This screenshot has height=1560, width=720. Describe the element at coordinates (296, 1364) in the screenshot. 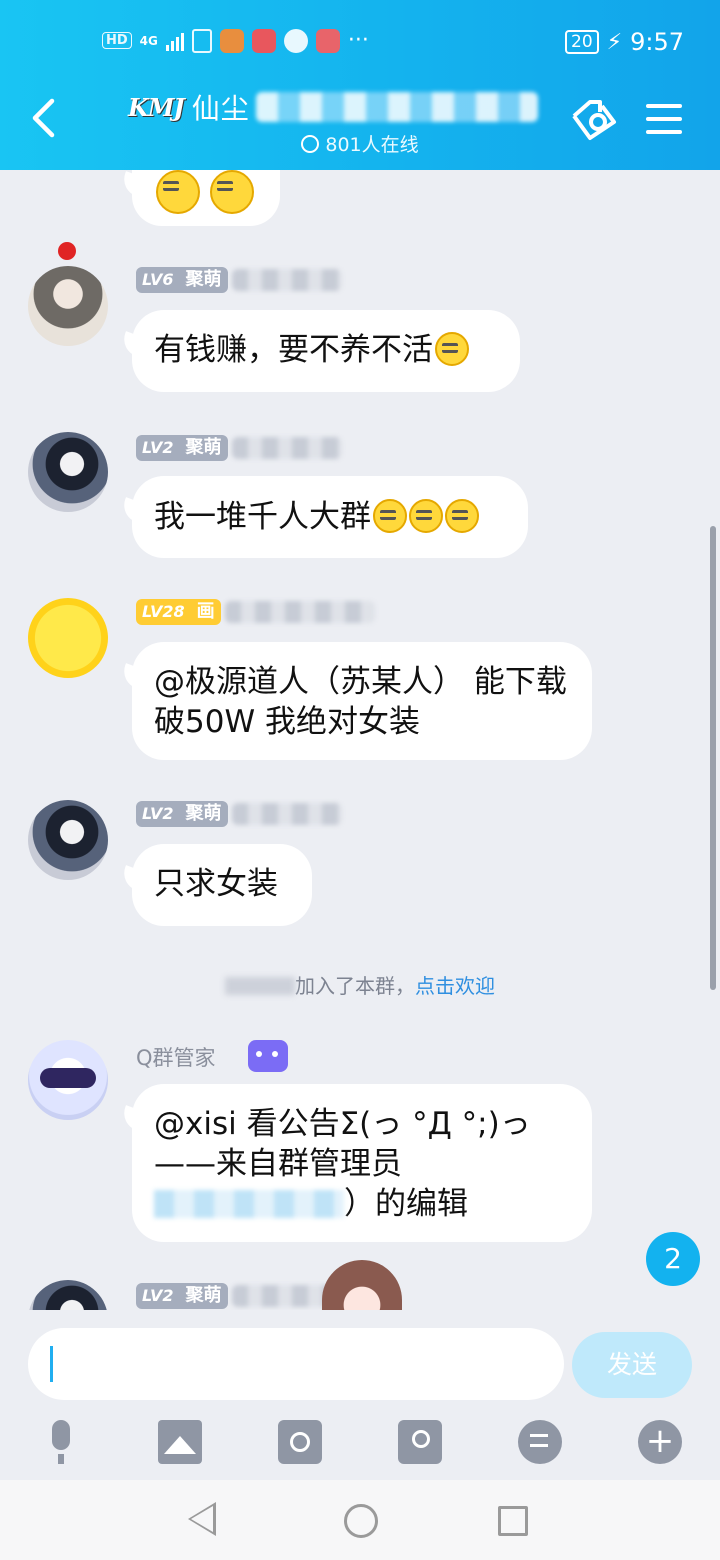

I see `message-input` at that location.